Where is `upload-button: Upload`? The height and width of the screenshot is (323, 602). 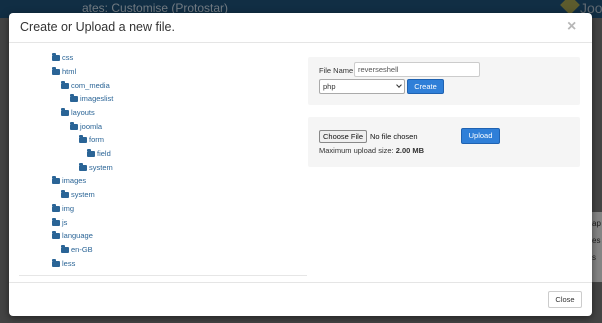 upload-button: Upload is located at coordinates (480, 136).